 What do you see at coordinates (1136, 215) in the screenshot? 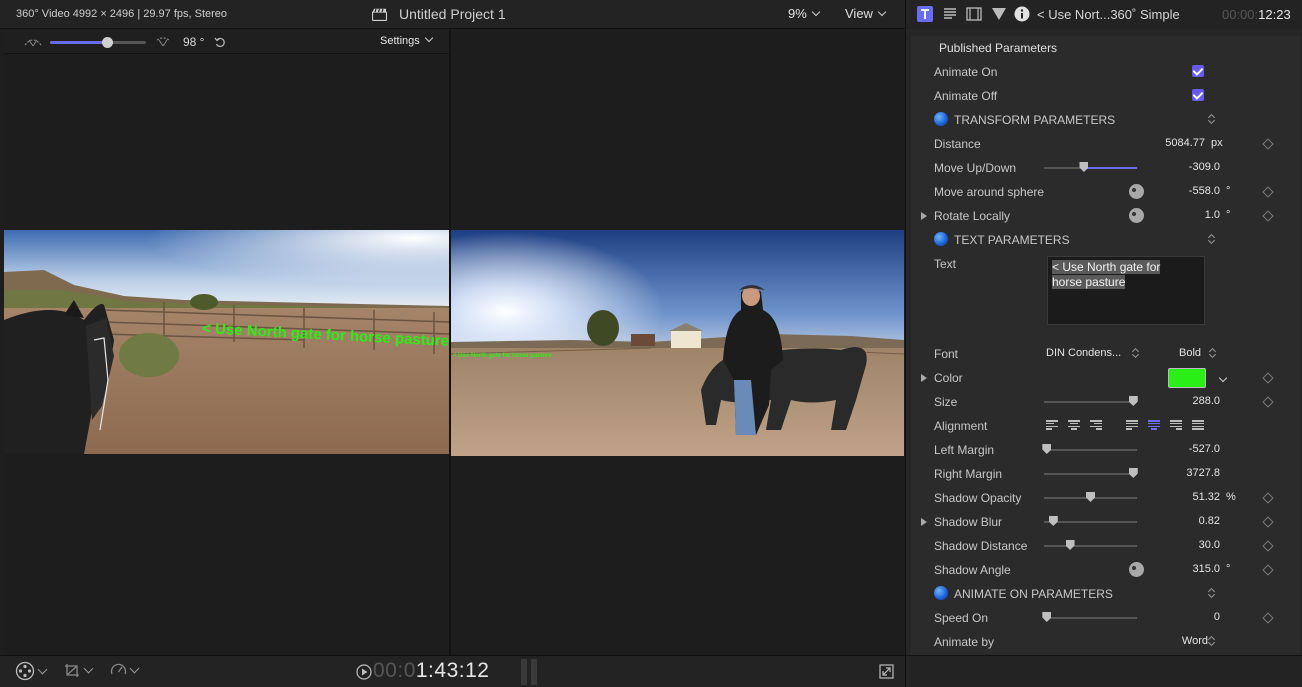
I see `rotate-locally-dial` at bounding box center [1136, 215].